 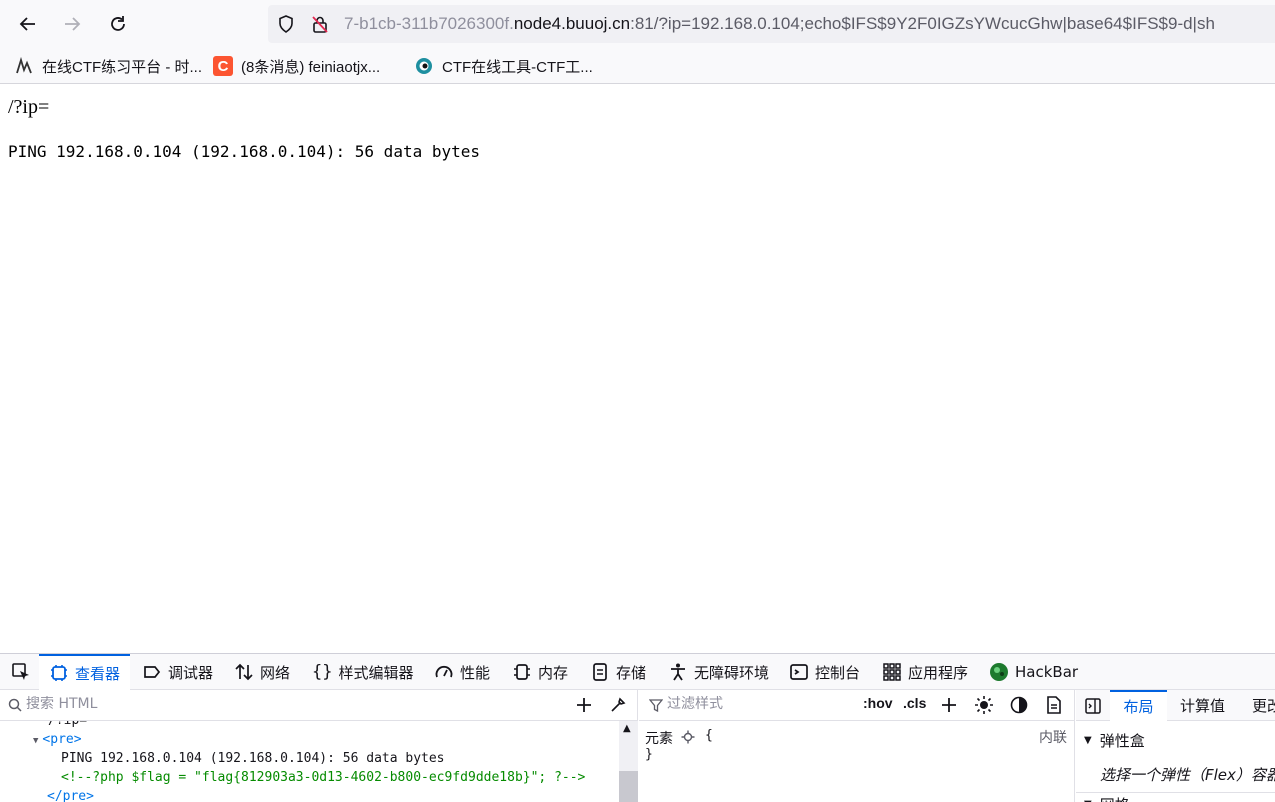 What do you see at coordinates (878, 703) in the screenshot?
I see `hov-button: :hov` at bounding box center [878, 703].